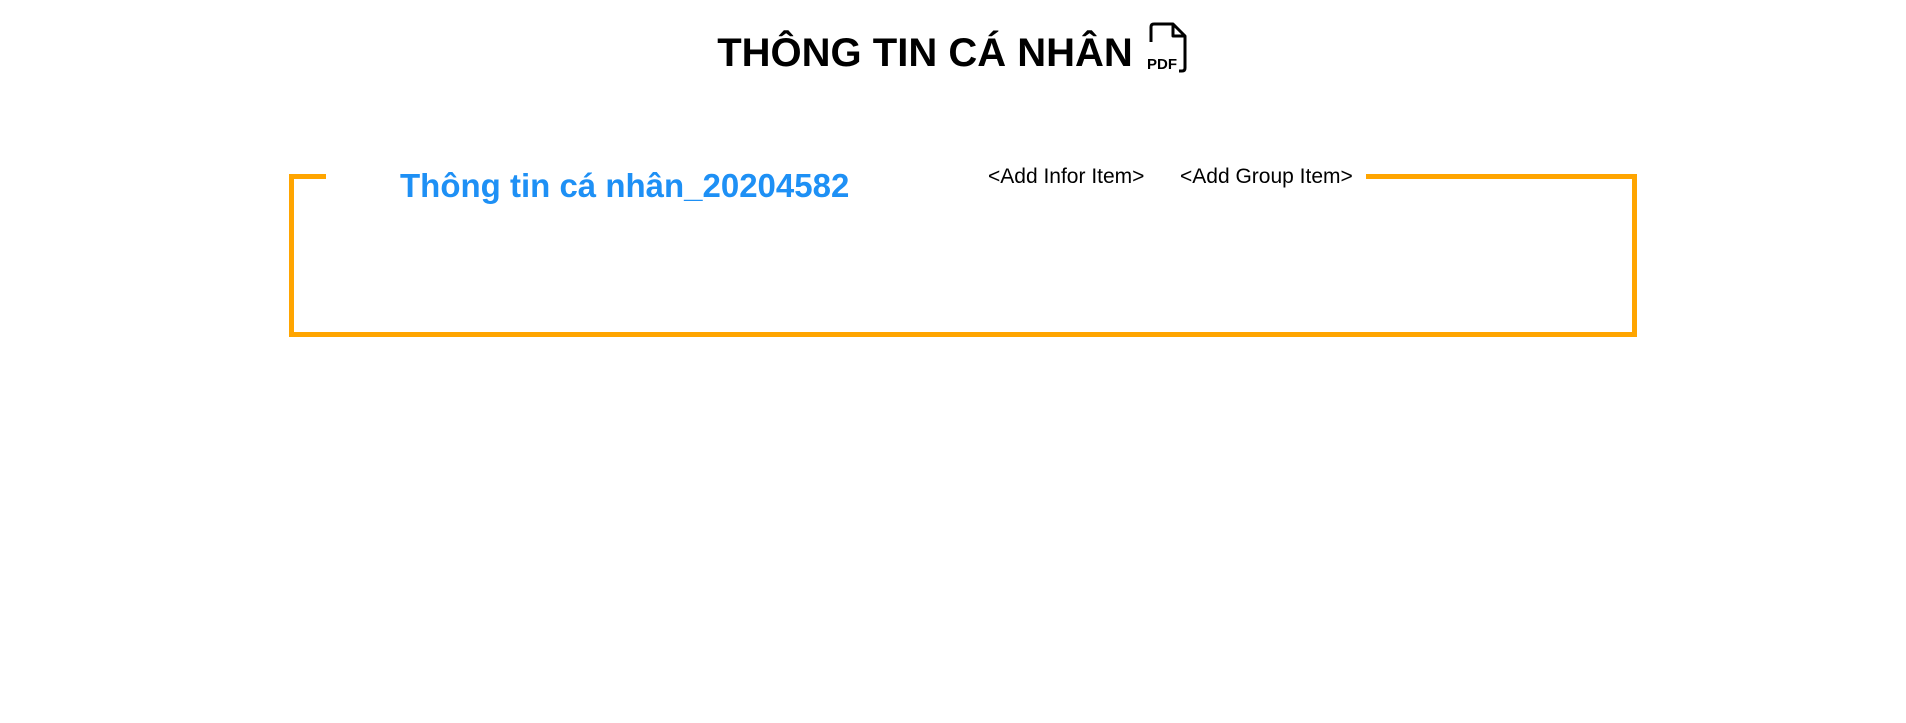 The width and height of the screenshot is (1906, 723). I want to click on group-title: Thông tin cá nhân_20204582, so click(625, 185).